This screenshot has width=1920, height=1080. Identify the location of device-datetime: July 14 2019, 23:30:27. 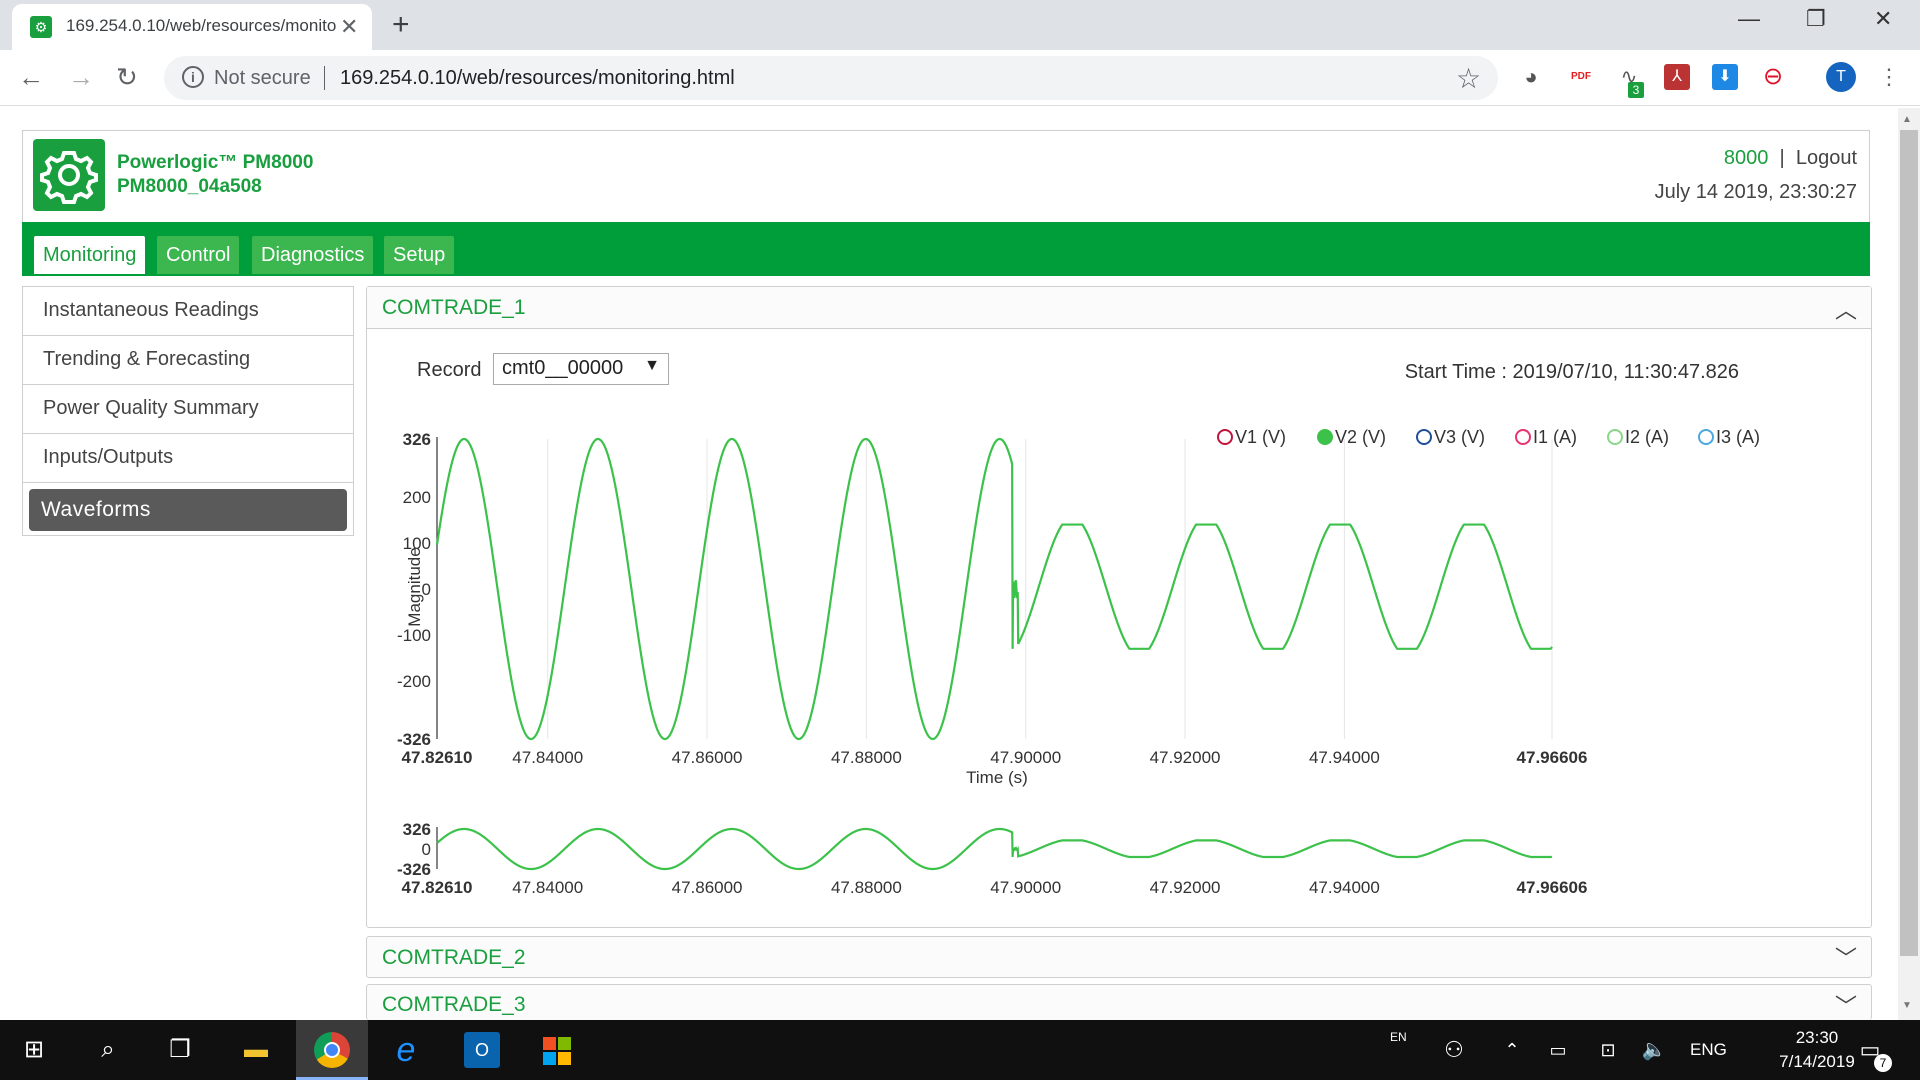
(1755, 192).